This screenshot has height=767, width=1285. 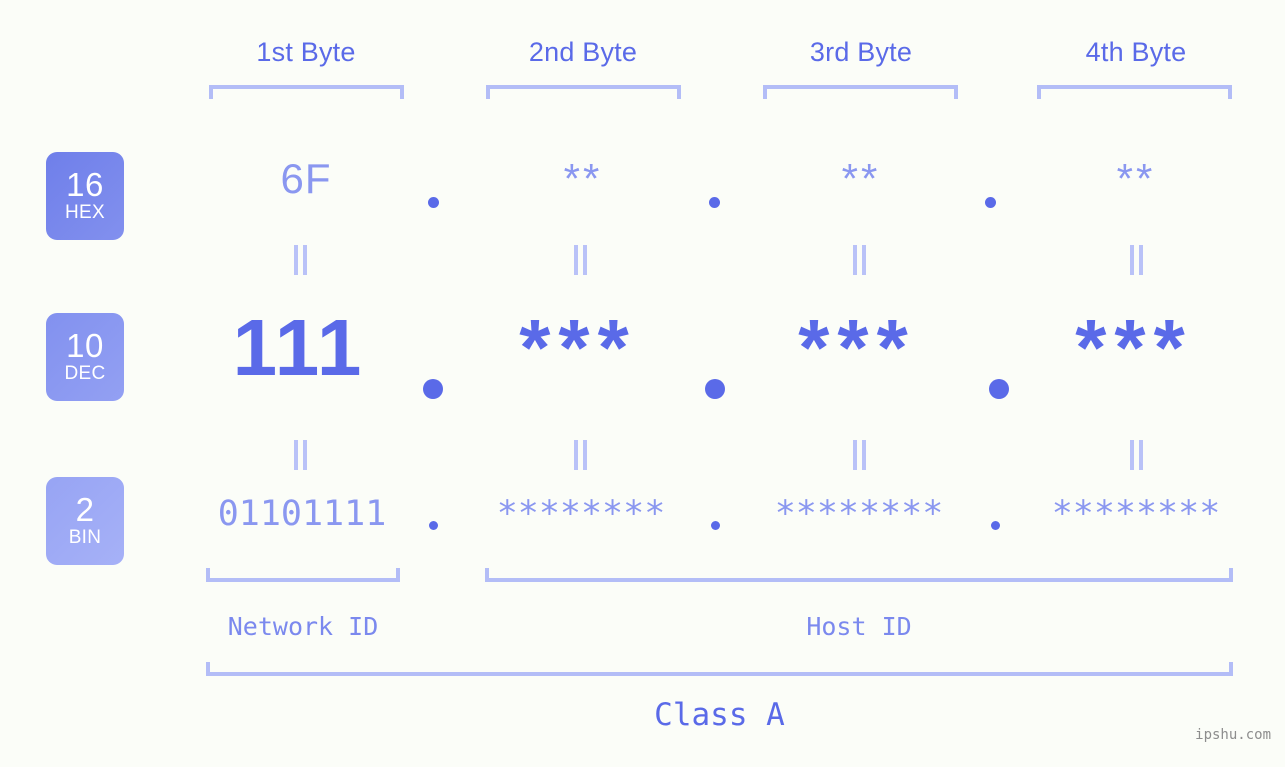 I want to click on site-watermark: ipshu.com, so click(x=1233, y=735).